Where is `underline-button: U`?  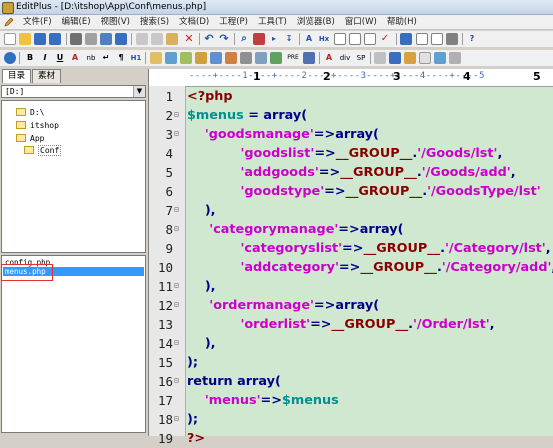 underline-button: U is located at coordinates (60, 58).